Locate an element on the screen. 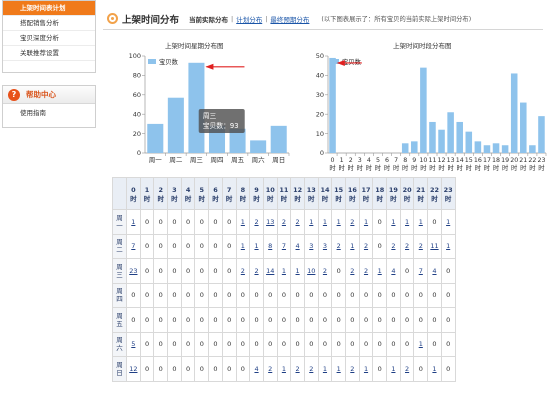 The width and height of the screenshot is (553, 406). count-cell-link: 13 is located at coordinates (270, 222).